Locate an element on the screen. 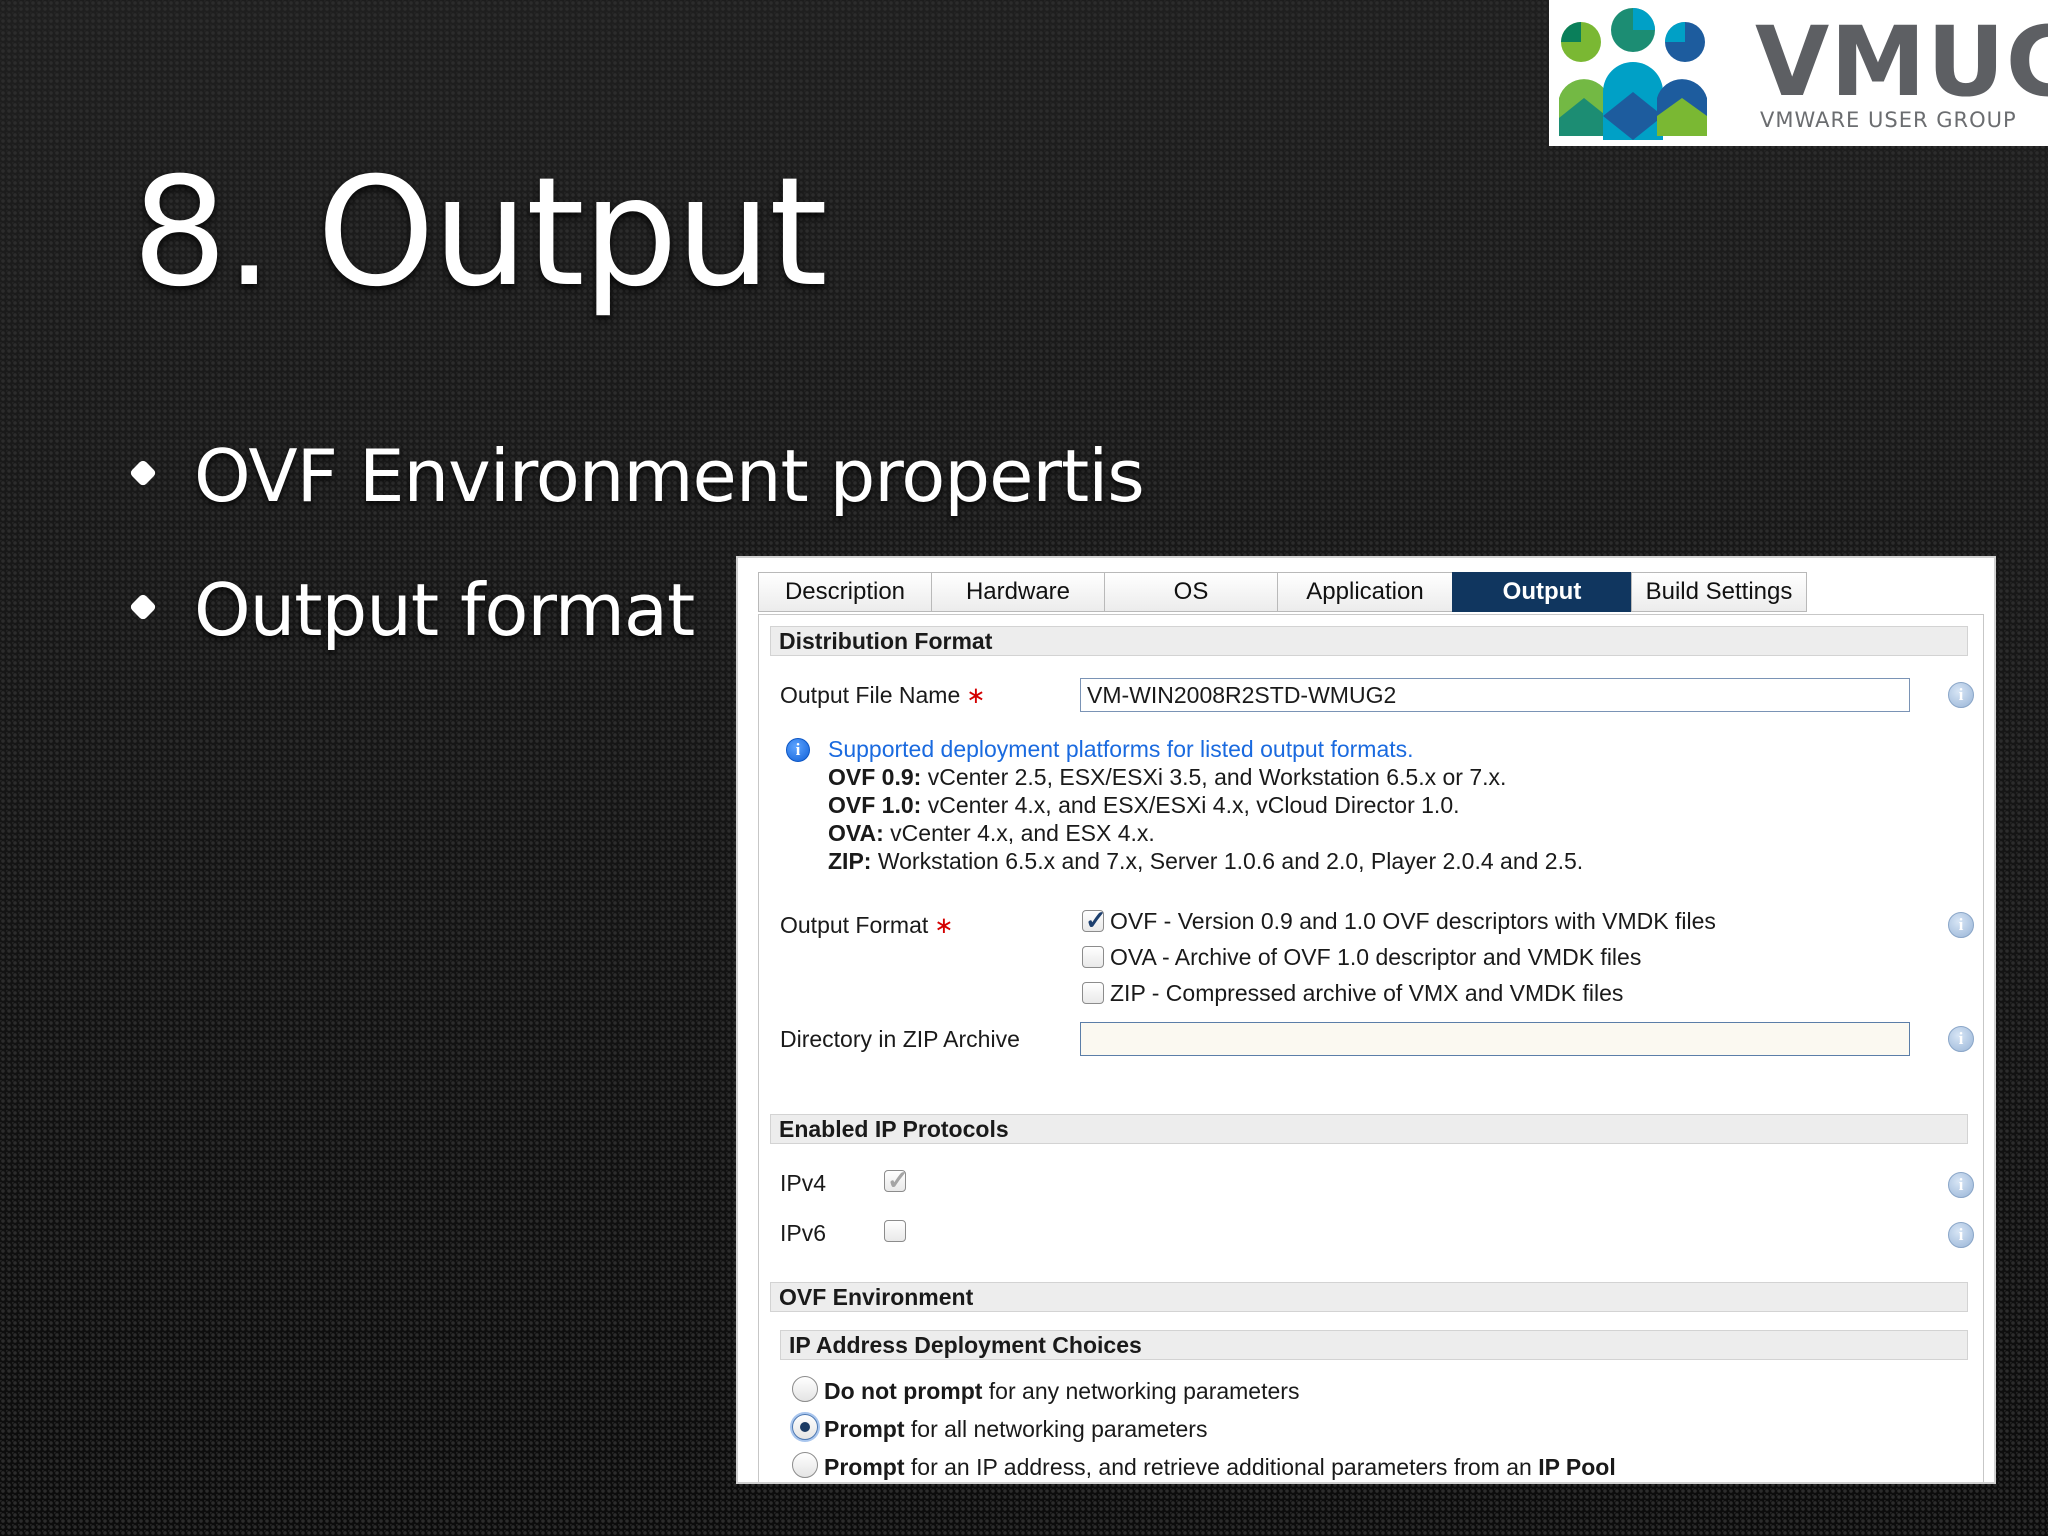 The height and width of the screenshot is (1536, 2048). platform-note: OVA: vCenter 4.x, and ESX 4.x. is located at coordinates (991, 833).